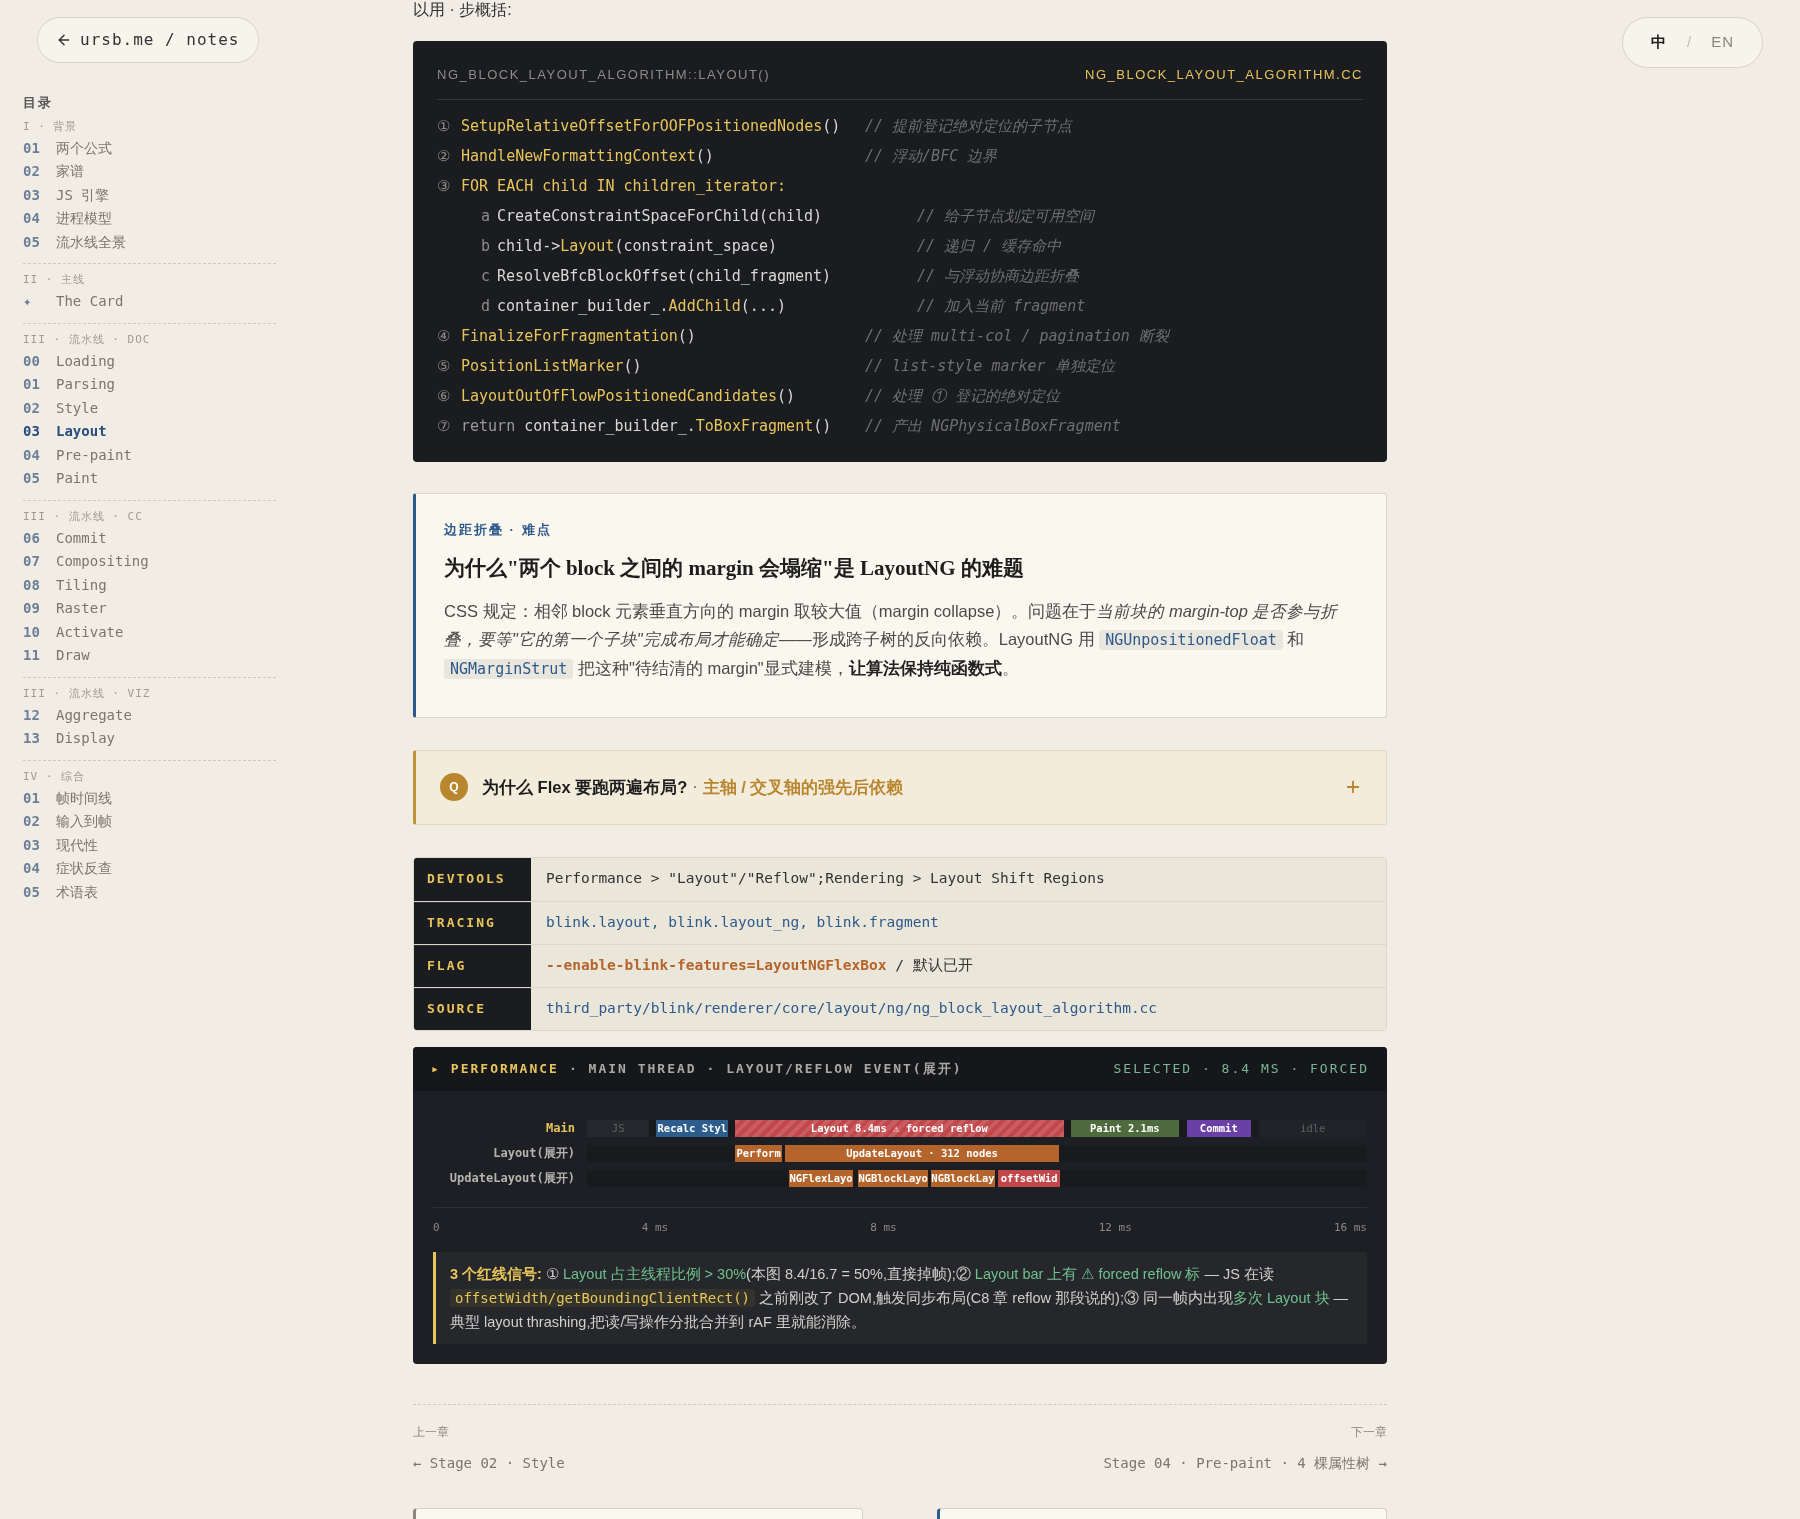 This screenshot has height=1519, width=1800. What do you see at coordinates (55, 280) in the screenshot?
I see `toc-section-heading: II · 主线` at bounding box center [55, 280].